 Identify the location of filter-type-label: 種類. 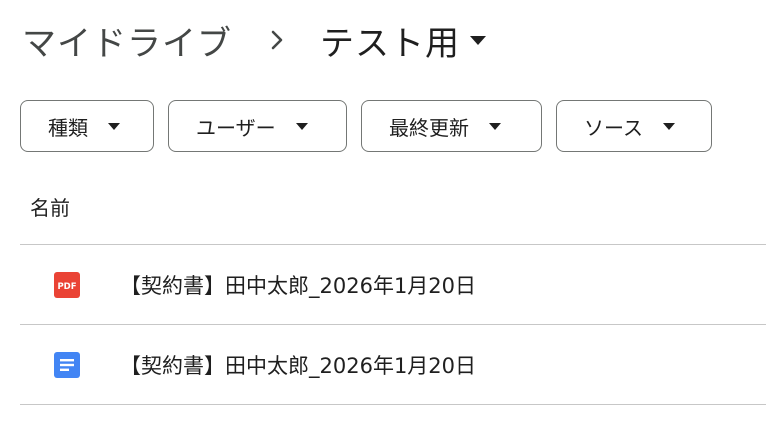
(68, 127).